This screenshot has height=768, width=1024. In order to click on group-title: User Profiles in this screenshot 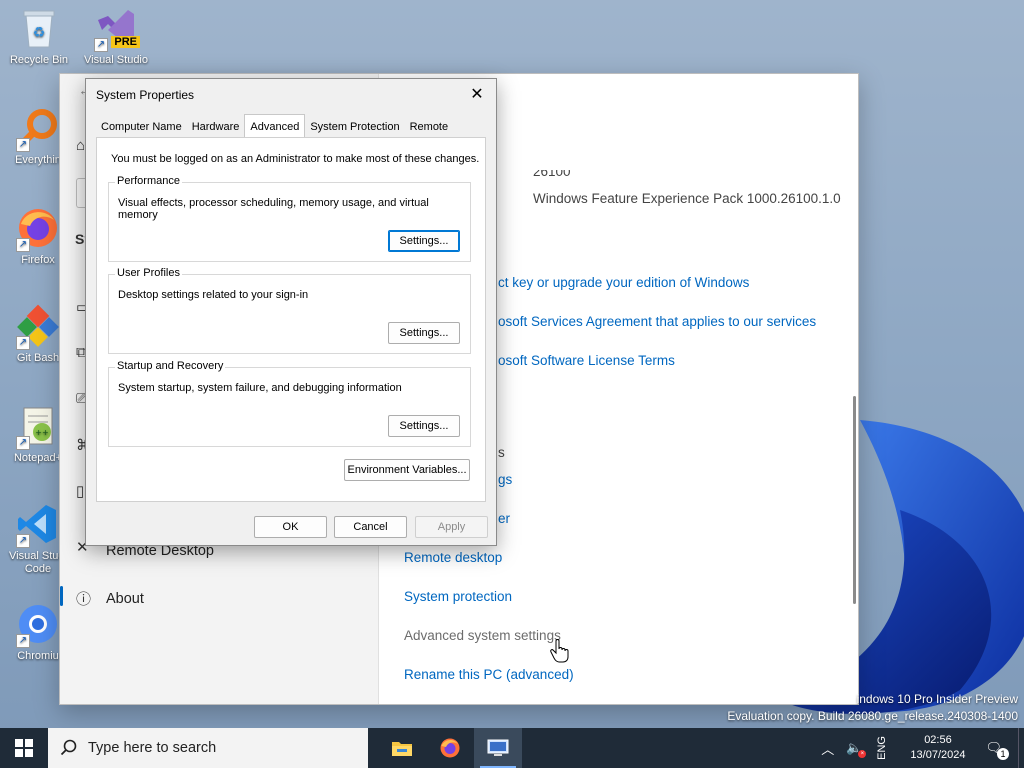, I will do `click(148, 273)`.